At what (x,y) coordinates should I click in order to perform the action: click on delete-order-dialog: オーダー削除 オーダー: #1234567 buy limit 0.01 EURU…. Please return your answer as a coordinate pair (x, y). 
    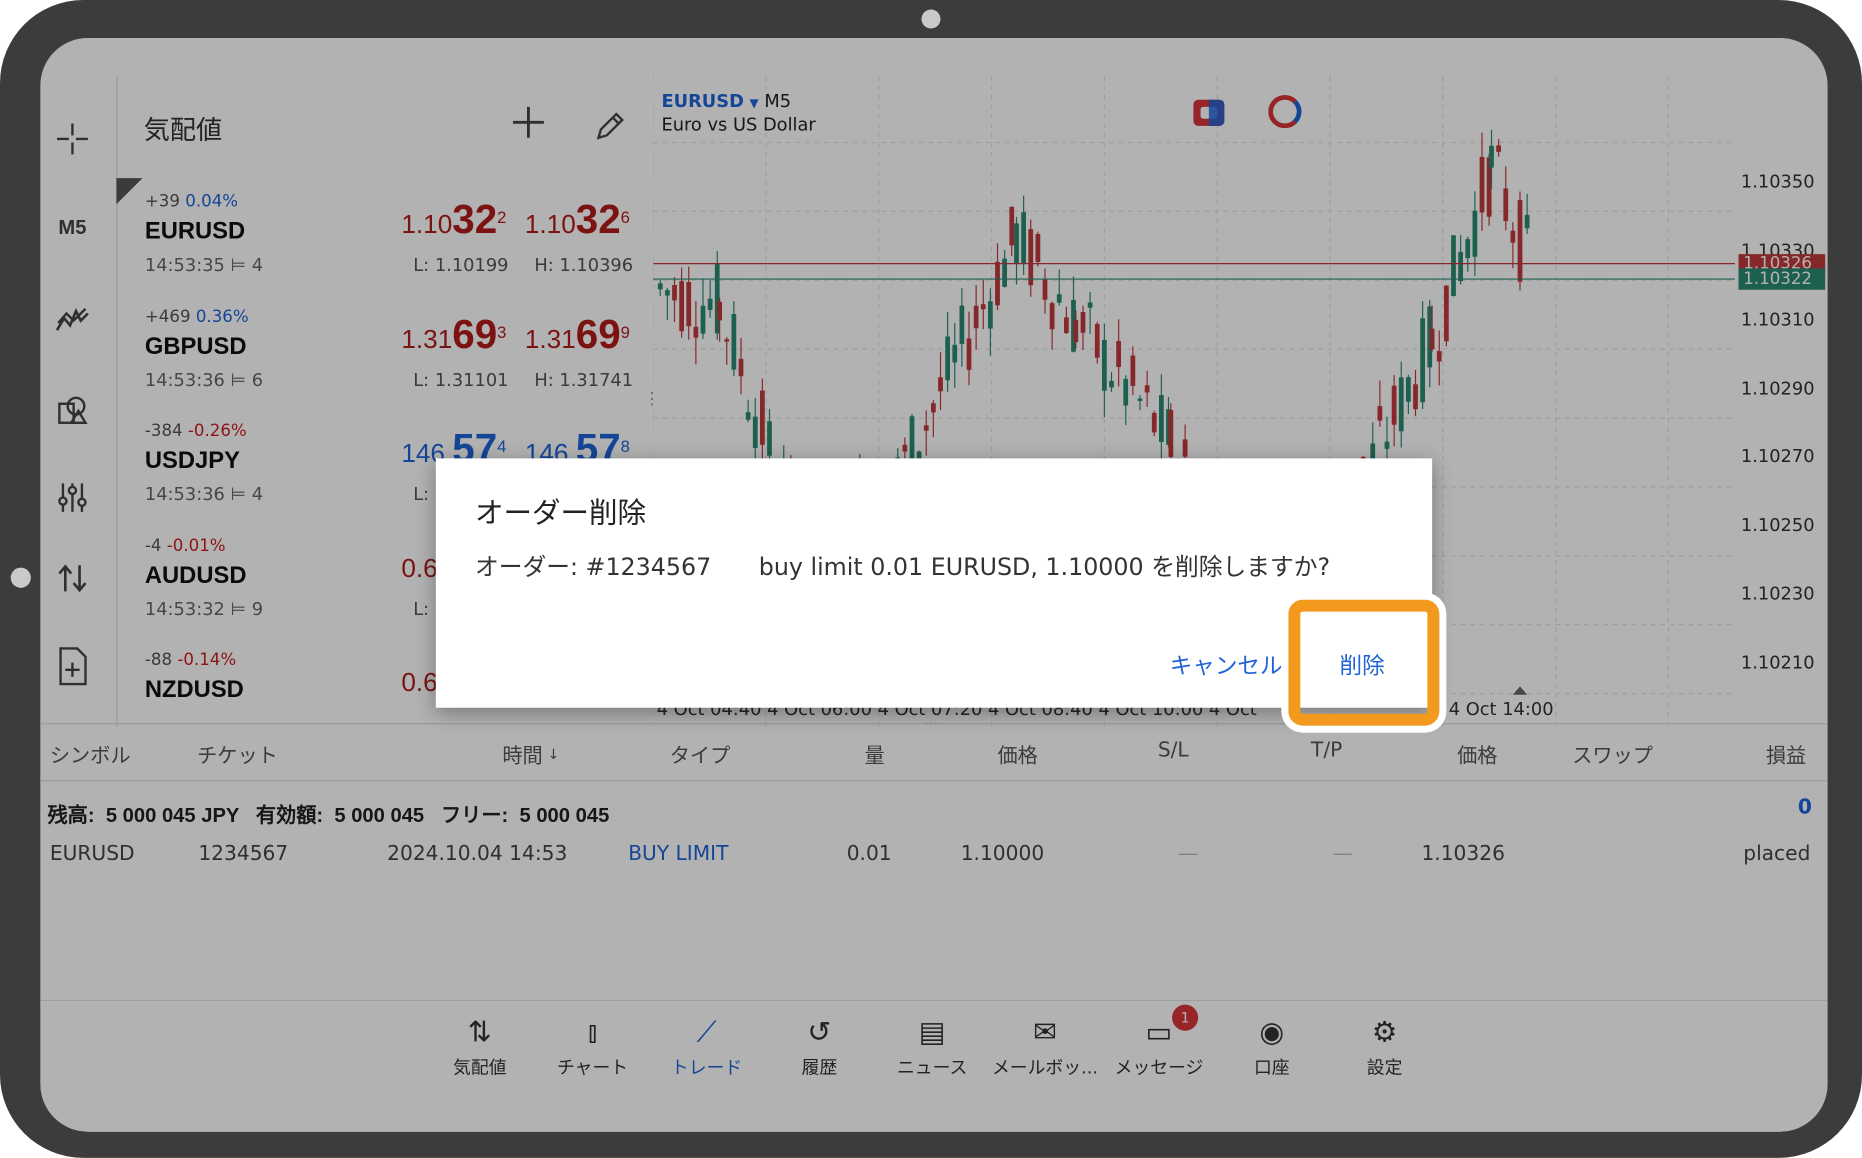
    Looking at the image, I should click on (934, 583).